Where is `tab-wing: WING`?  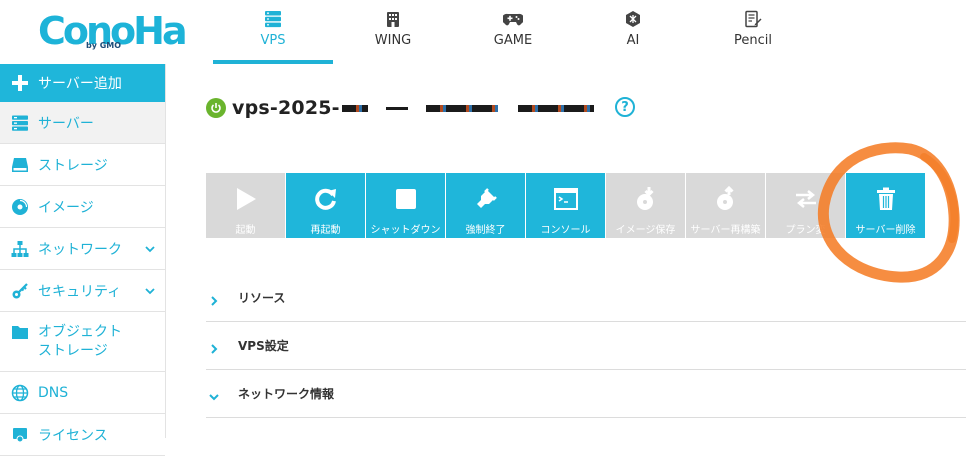 tab-wing: WING is located at coordinates (393, 32).